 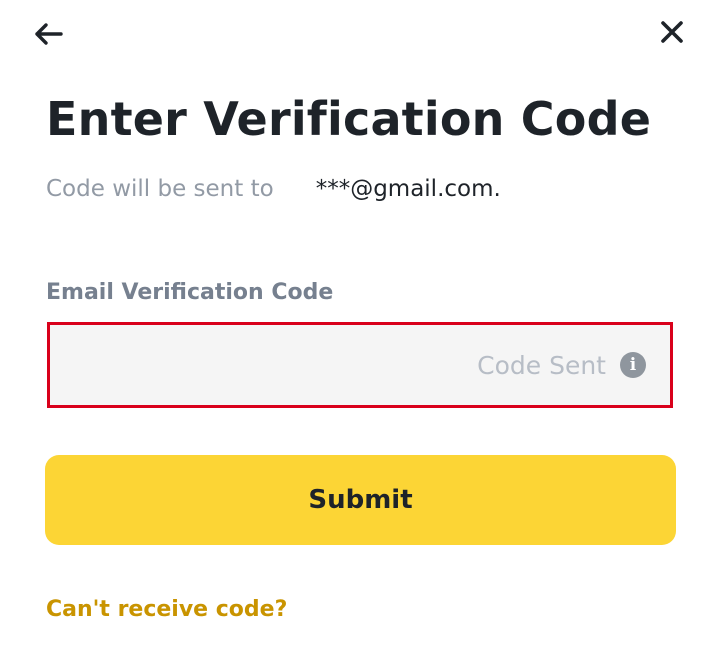 I want to click on back-button, so click(x=48, y=34).